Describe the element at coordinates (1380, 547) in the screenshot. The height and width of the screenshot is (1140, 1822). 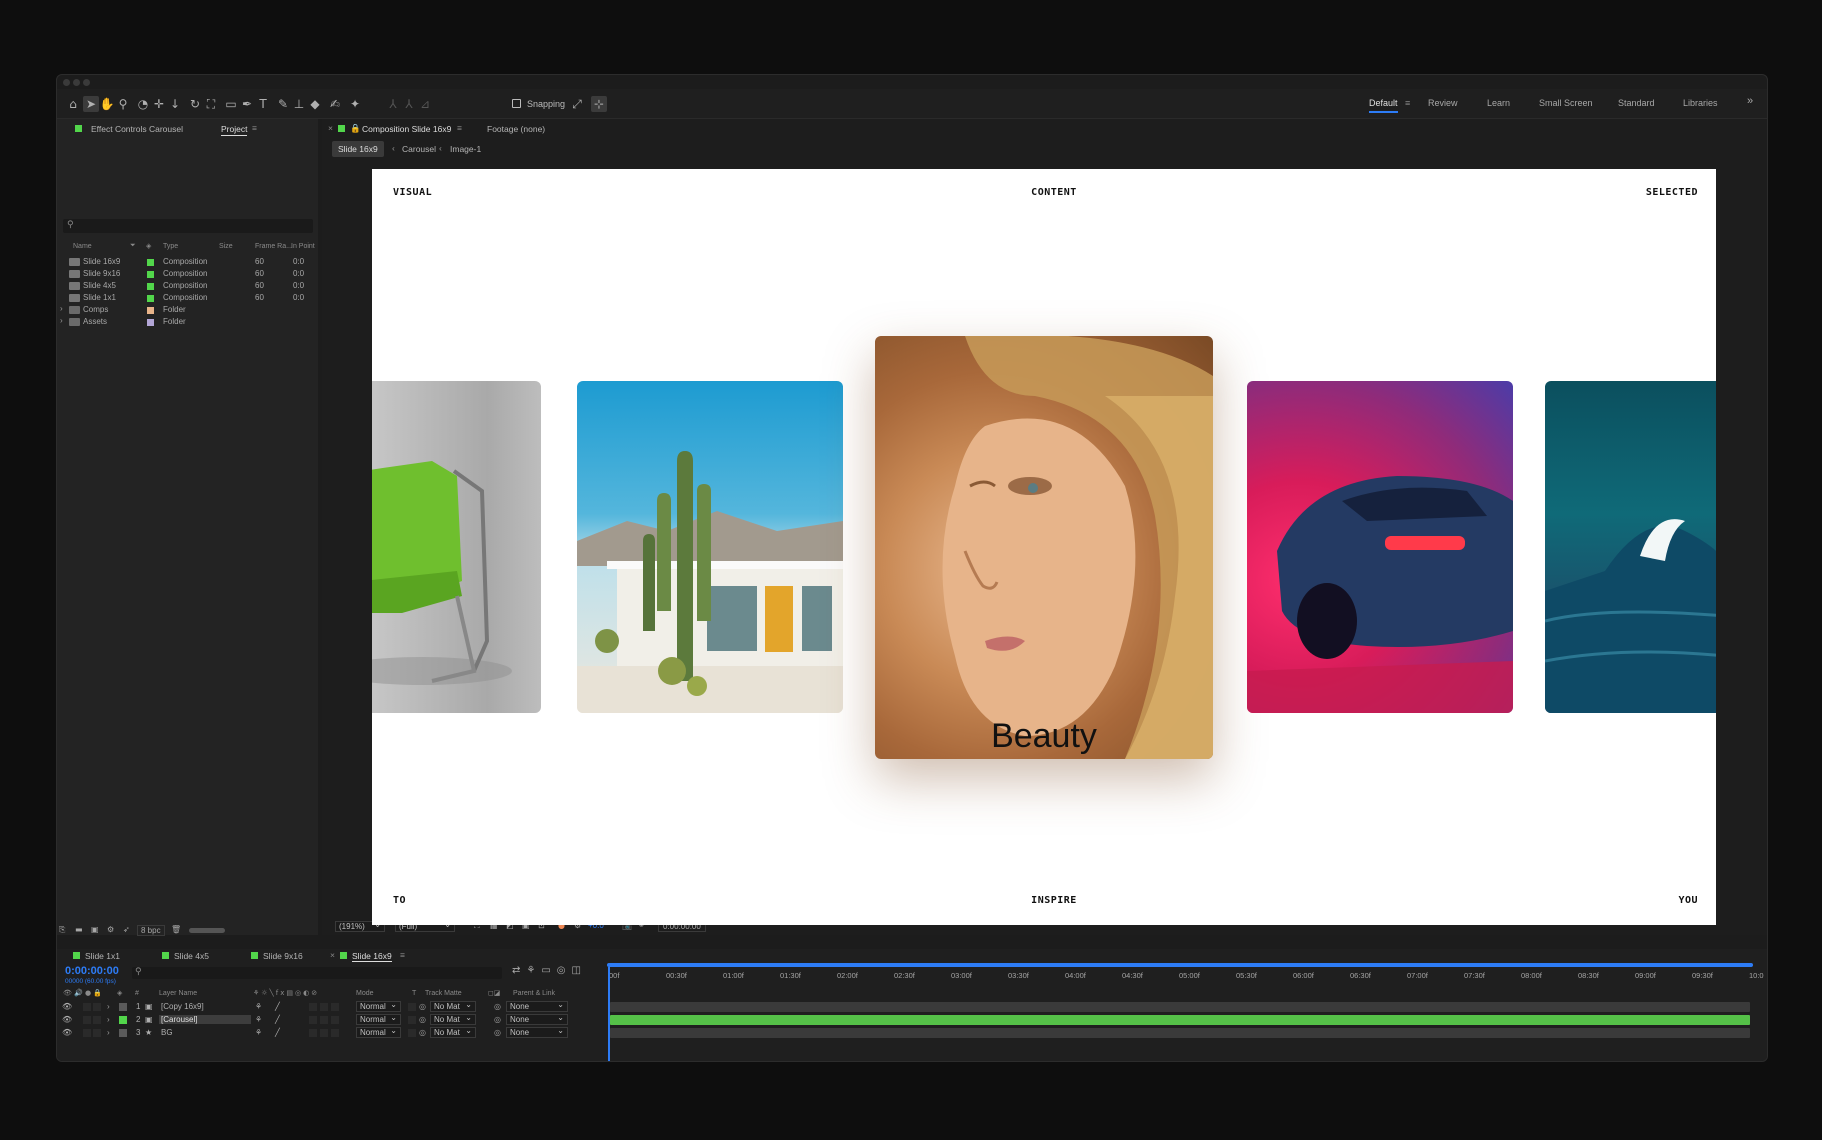
I see `carousel-card-car` at that location.